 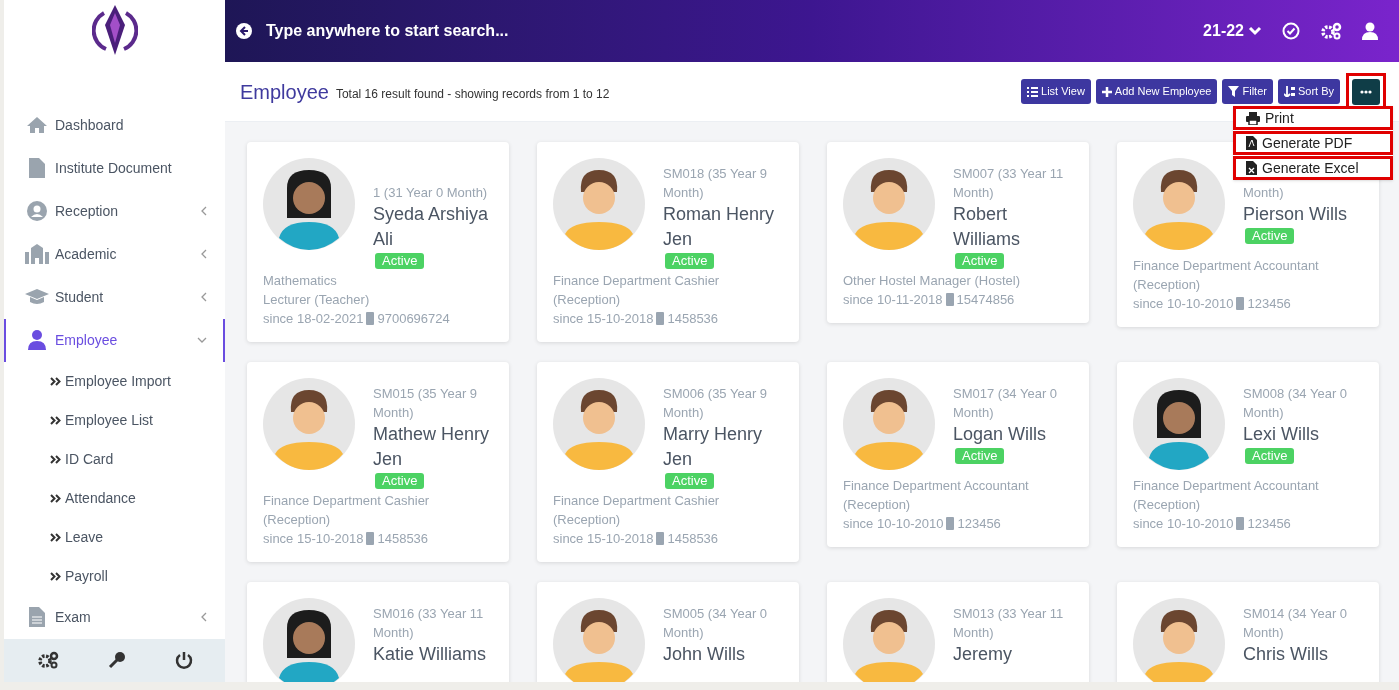 What do you see at coordinates (1006, 403) in the screenshot?
I see `employee-code: SM017 (34 Year 0 Month)` at bounding box center [1006, 403].